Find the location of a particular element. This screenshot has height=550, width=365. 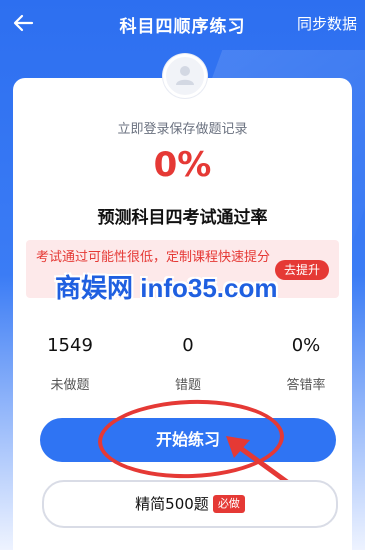

pass-rate-value: 0% is located at coordinates (182, 165).